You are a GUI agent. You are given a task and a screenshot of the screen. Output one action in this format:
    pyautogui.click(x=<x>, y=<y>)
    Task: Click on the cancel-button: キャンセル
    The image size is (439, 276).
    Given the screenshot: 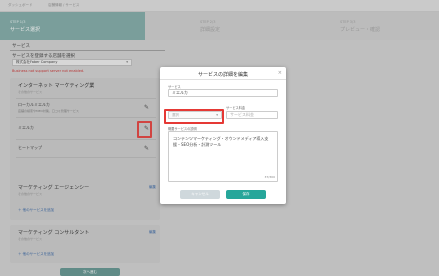 What is the action you would take?
    pyautogui.click(x=200, y=194)
    